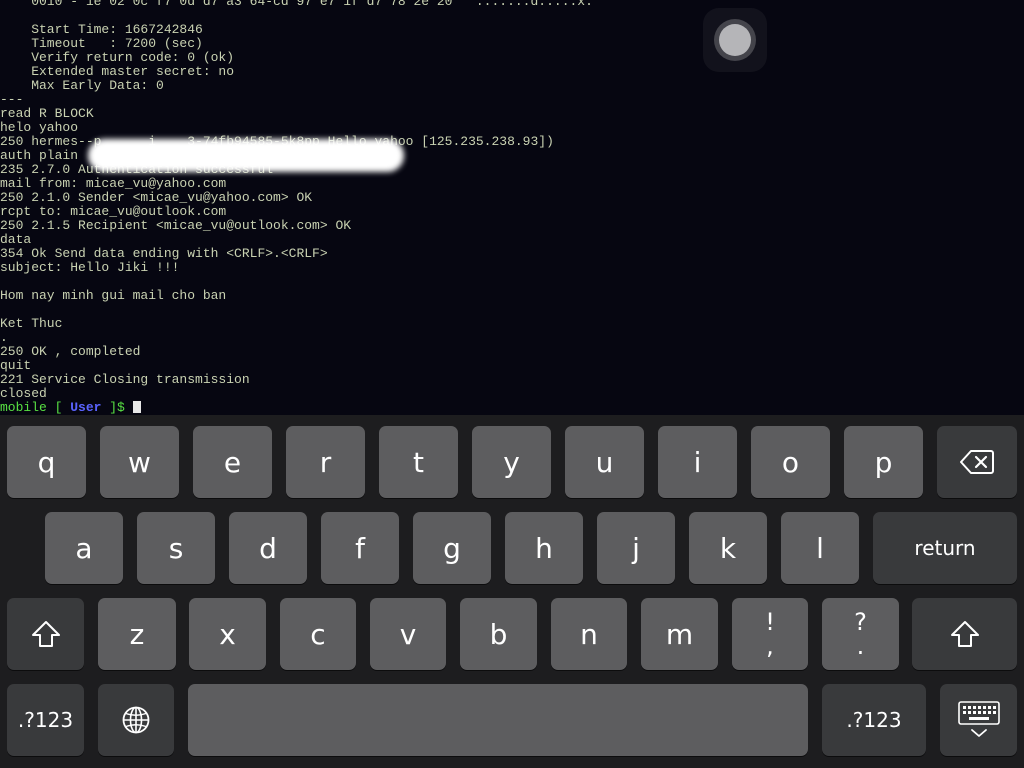 This screenshot has height=768, width=1024. What do you see at coordinates (12, 99) in the screenshot?
I see `terminal-line: ---` at bounding box center [12, 99].